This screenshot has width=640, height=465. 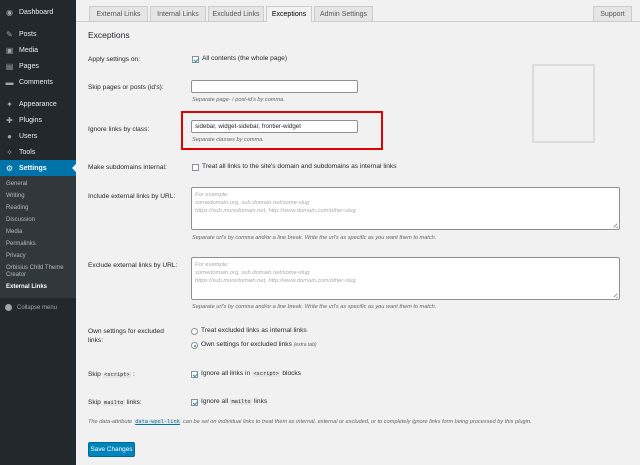 What do you see at coordinates (8, 307) in the screenshot?
I see `collapse-icon` at bounding box center [8, 307].